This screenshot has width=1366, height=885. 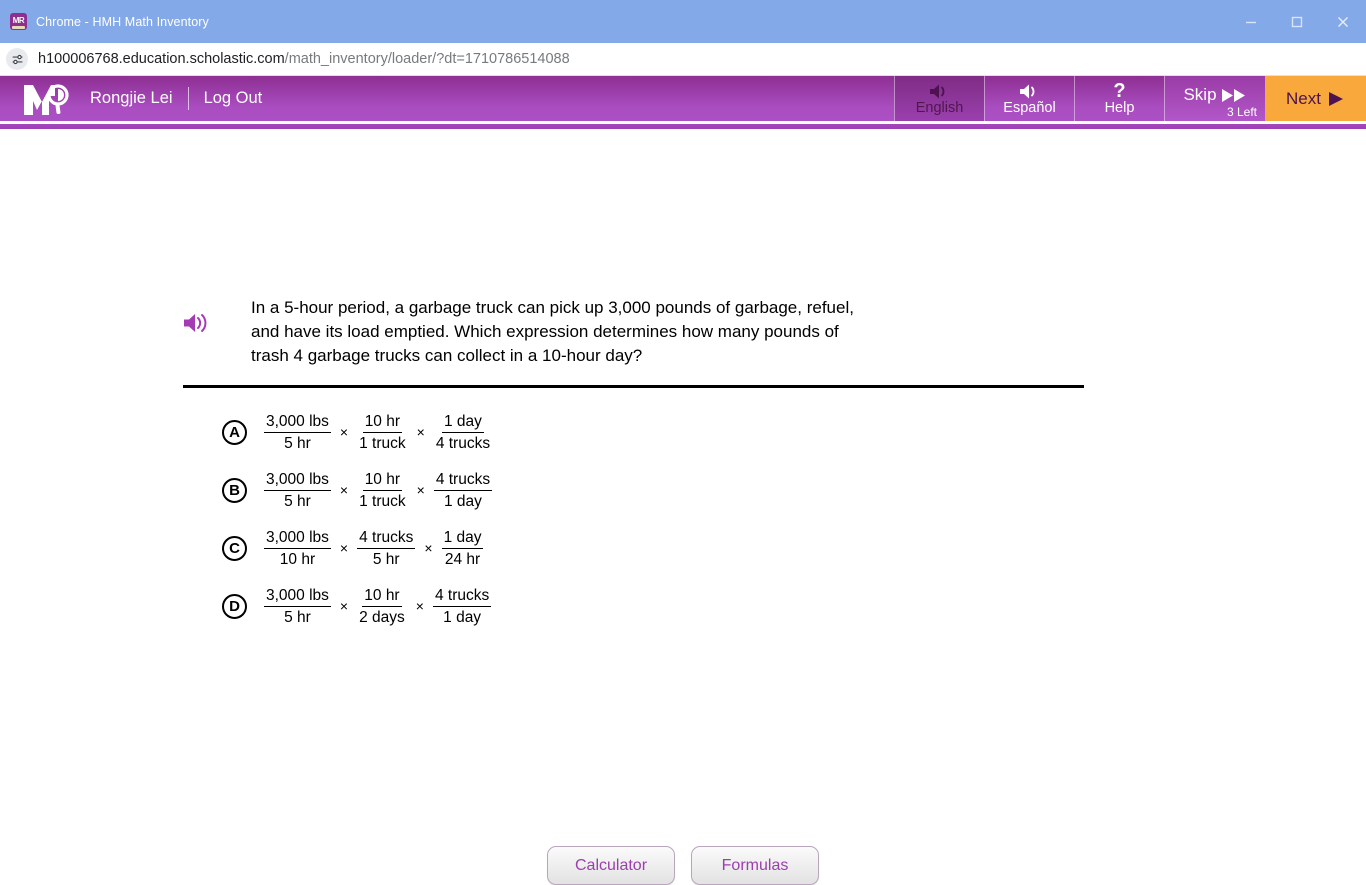 What do you see at coordinates (683, 865) in the screenshot?
I see `tool-buttons: Calculator Formulas` at bounding box center [683, 865].